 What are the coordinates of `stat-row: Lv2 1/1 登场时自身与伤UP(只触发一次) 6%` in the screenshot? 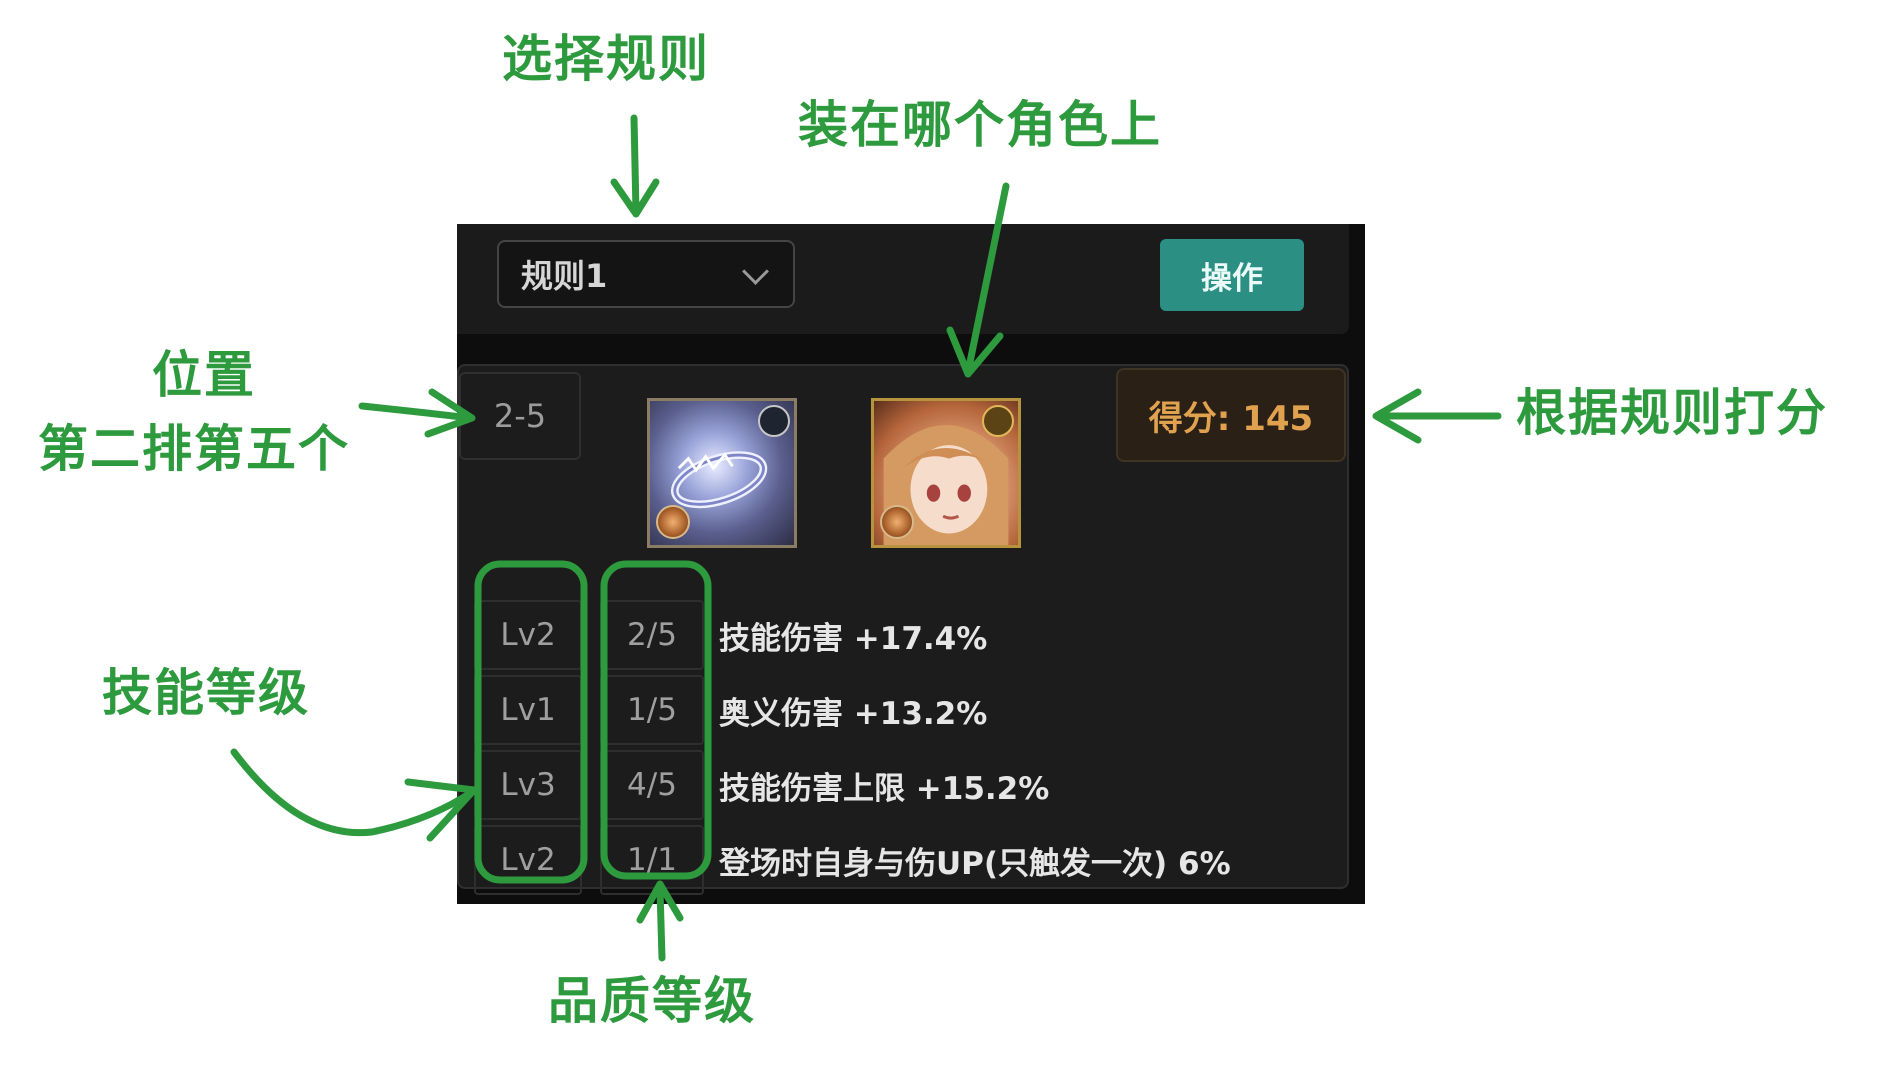 It's located at (904, 862).